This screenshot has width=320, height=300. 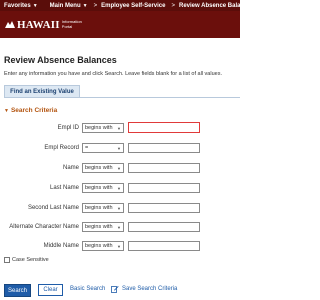 What do you see at coordinates (99, 168) in the screenshot?
I see `name-operator-value: begins with` at bounding box center [99, 168].